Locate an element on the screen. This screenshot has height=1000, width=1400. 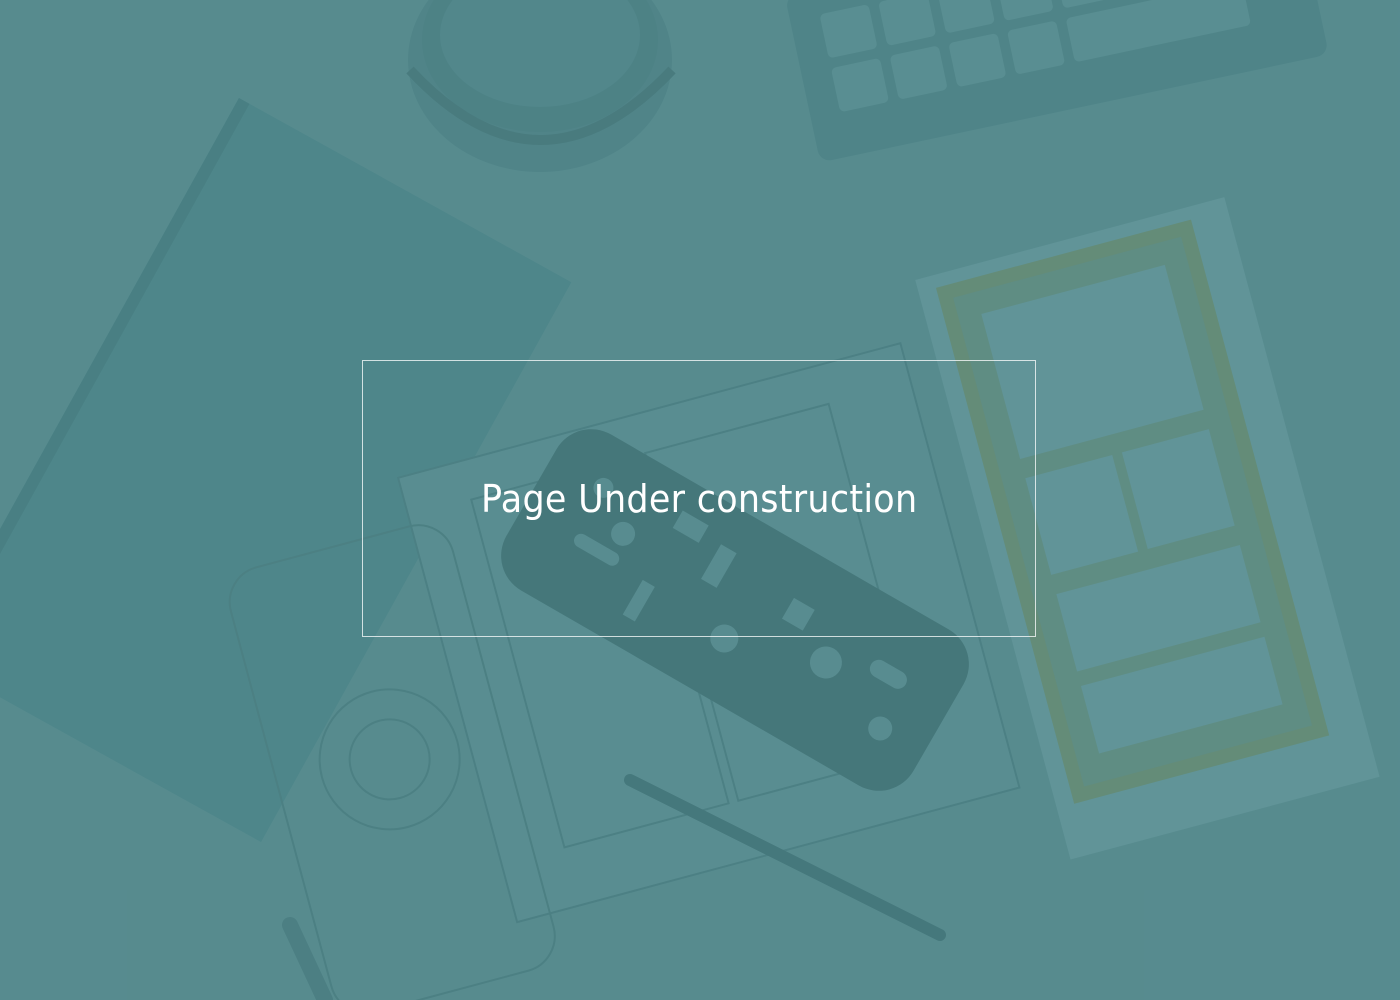
under-construction-message: Page Under construction is located at coordinates (699, 498).